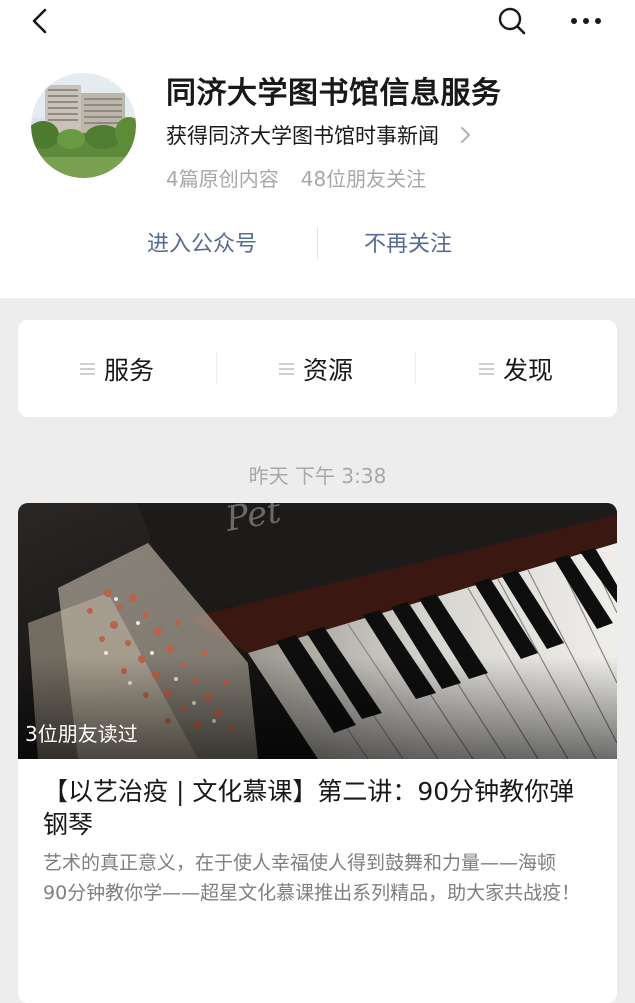 Image resolution: width=635 pixels, height=1003 pixels. I want to click on back-icon, so click(40, 21).